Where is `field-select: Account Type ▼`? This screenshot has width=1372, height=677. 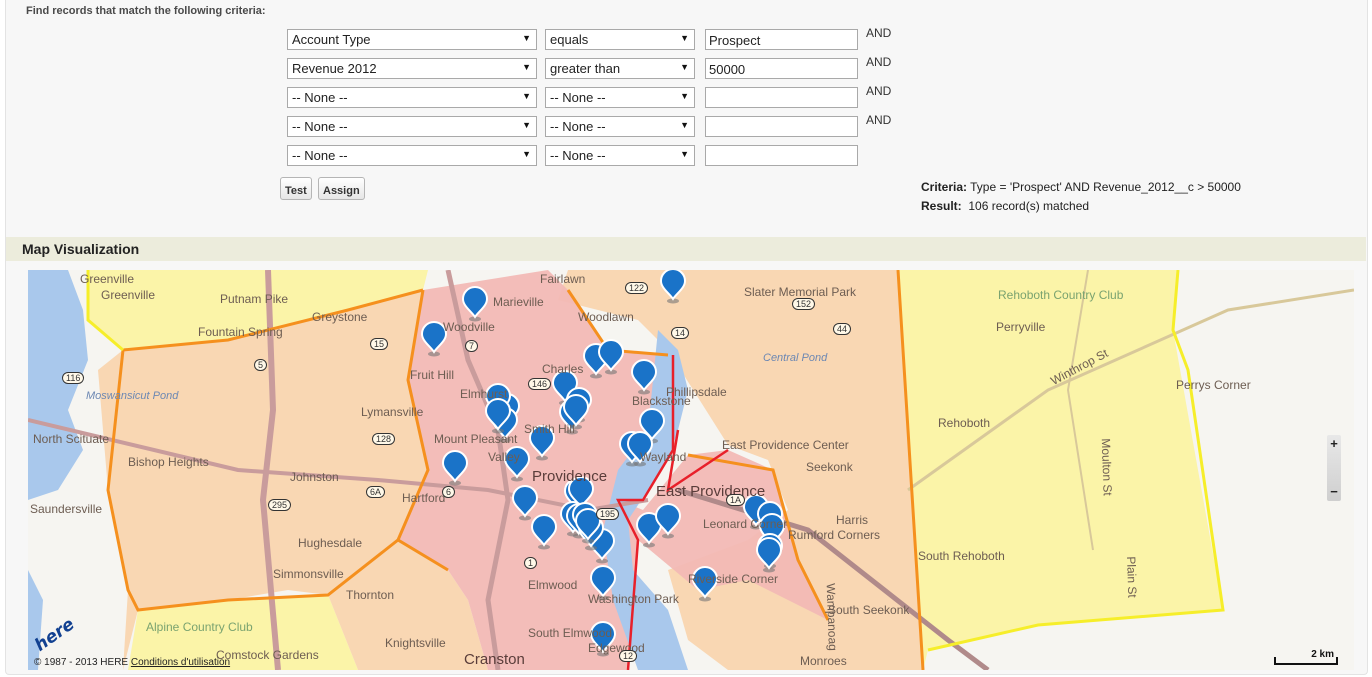 field-select: Account Type ▼ is located at coordinates (412, 39).